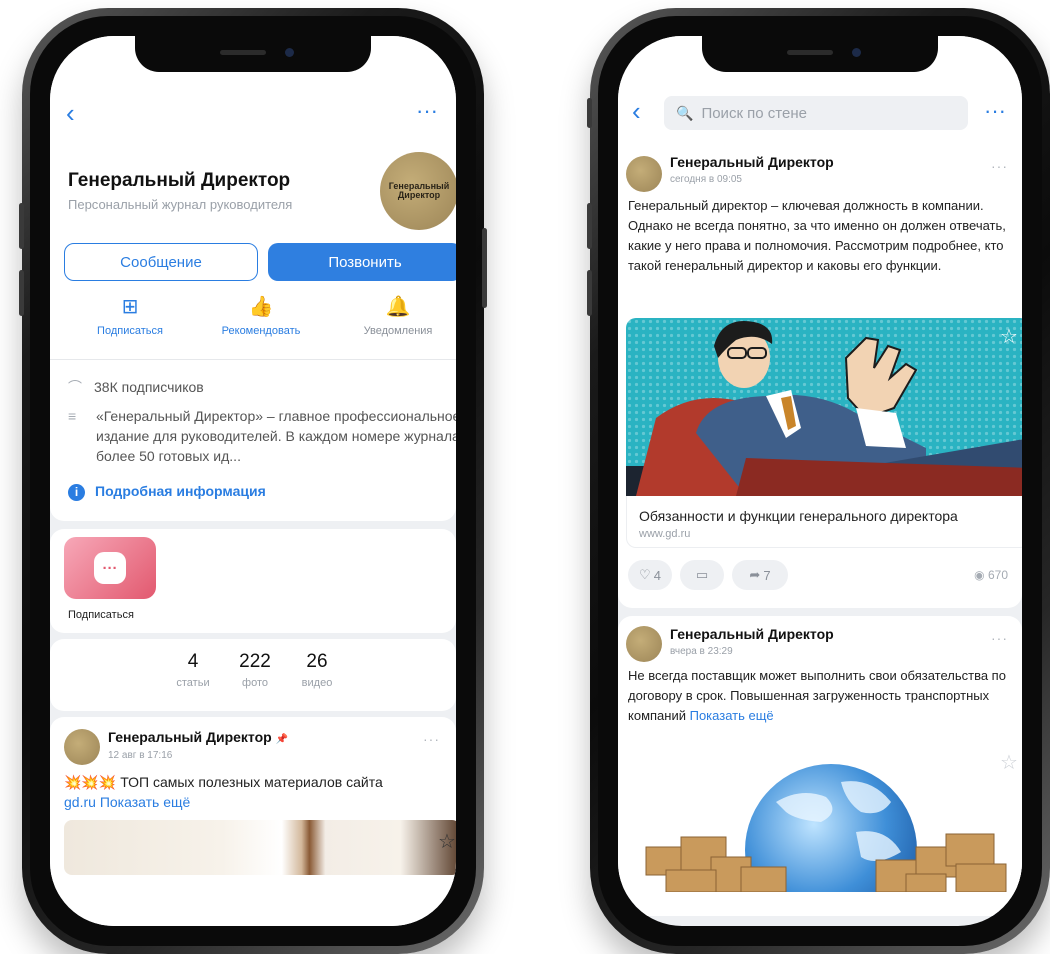 This screenshot has height=954, width=1050. Describe the element at coordinates (130, 331) in the screenshot. I see `subscribe-action-label: Подписаться` at that location.